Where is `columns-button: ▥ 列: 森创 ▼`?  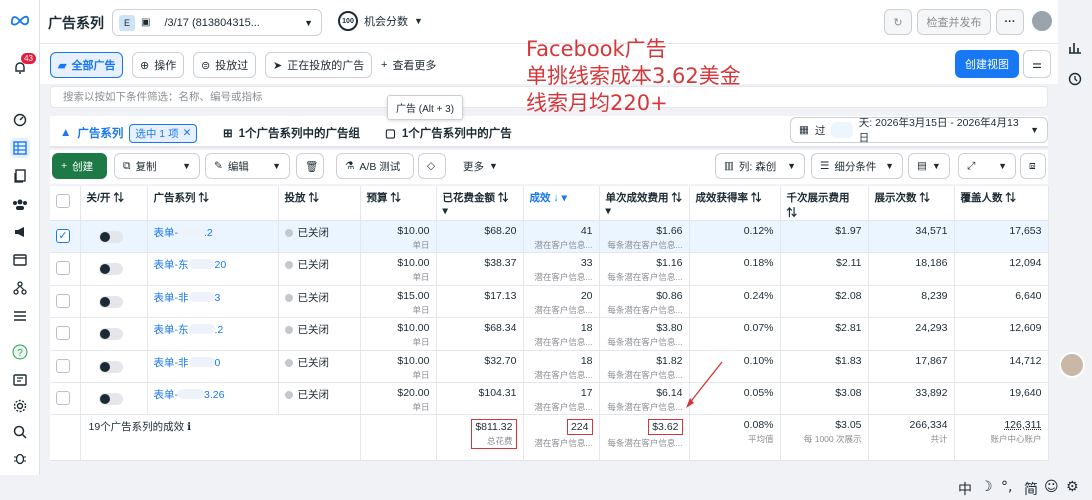
columns-button: ▥ 列: 森创 ▼ is located at coordinates (760, 166).